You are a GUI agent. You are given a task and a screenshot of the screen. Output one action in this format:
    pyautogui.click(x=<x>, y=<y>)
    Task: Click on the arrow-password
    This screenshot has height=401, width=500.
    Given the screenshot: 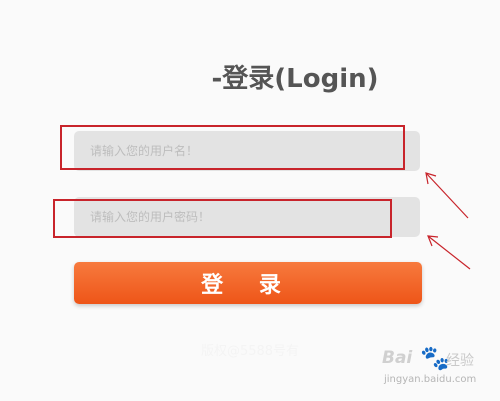 What is the action you would take?
    pyautogui.click(x=449, y=252)
    